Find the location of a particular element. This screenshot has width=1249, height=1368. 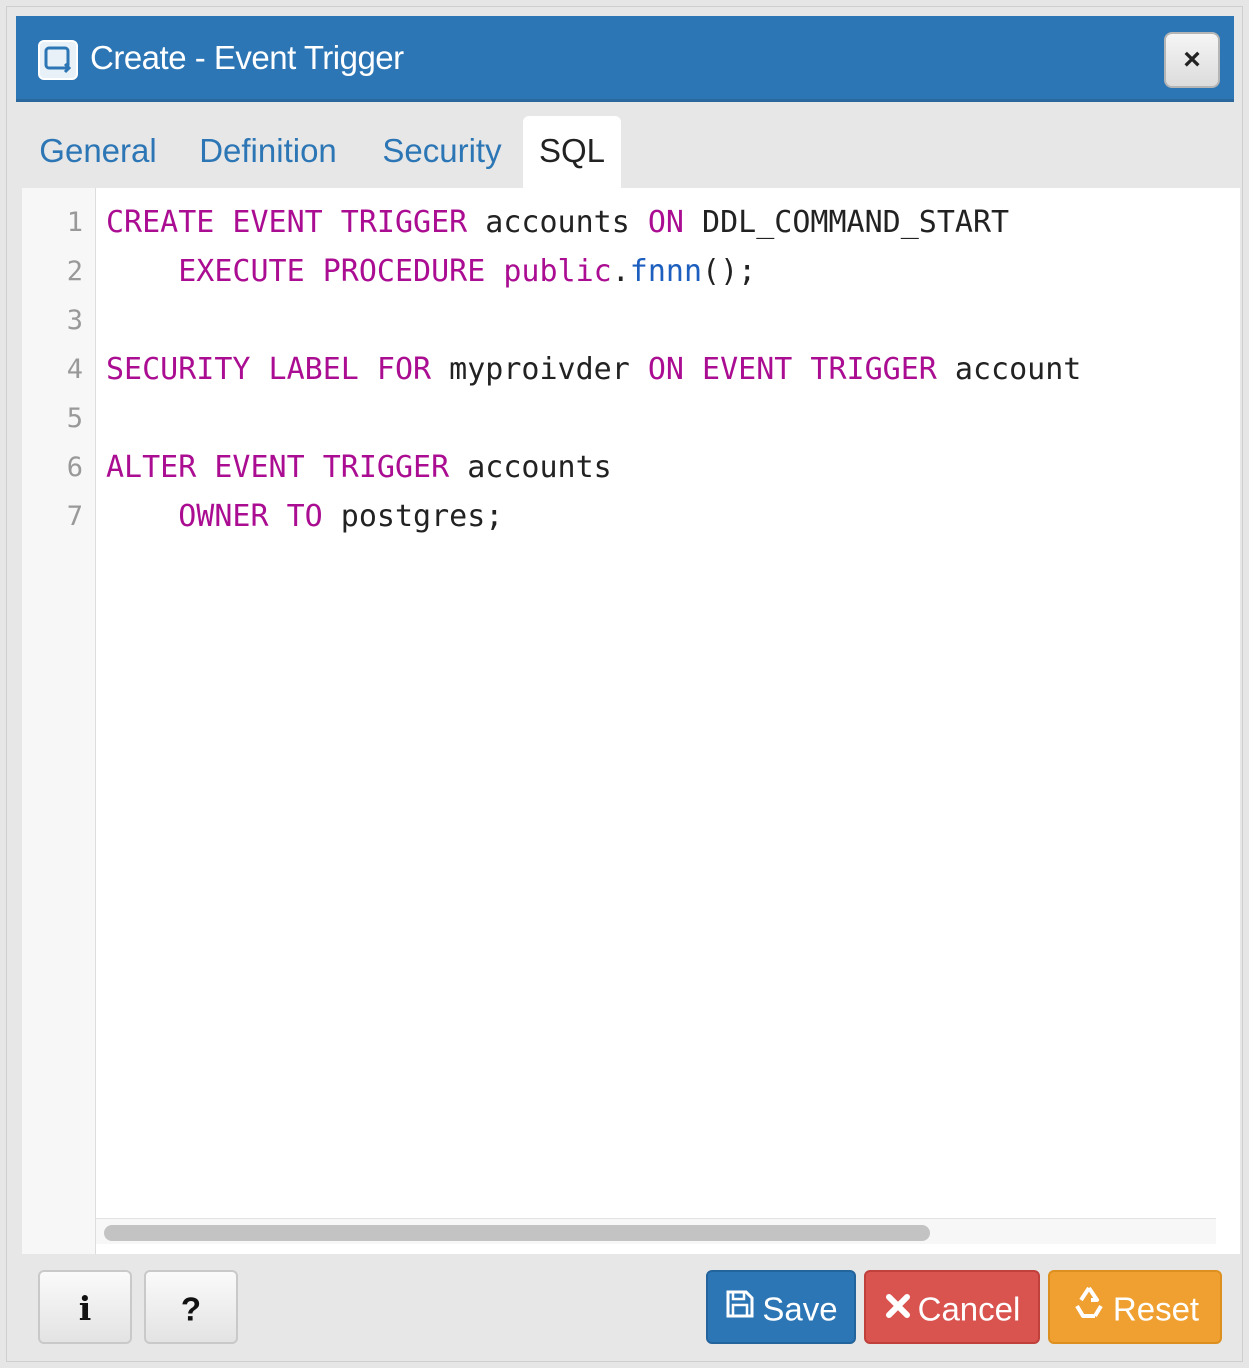

dialog-footer: i ? Save Cancel Reset is located at coordinates (625, 1306).